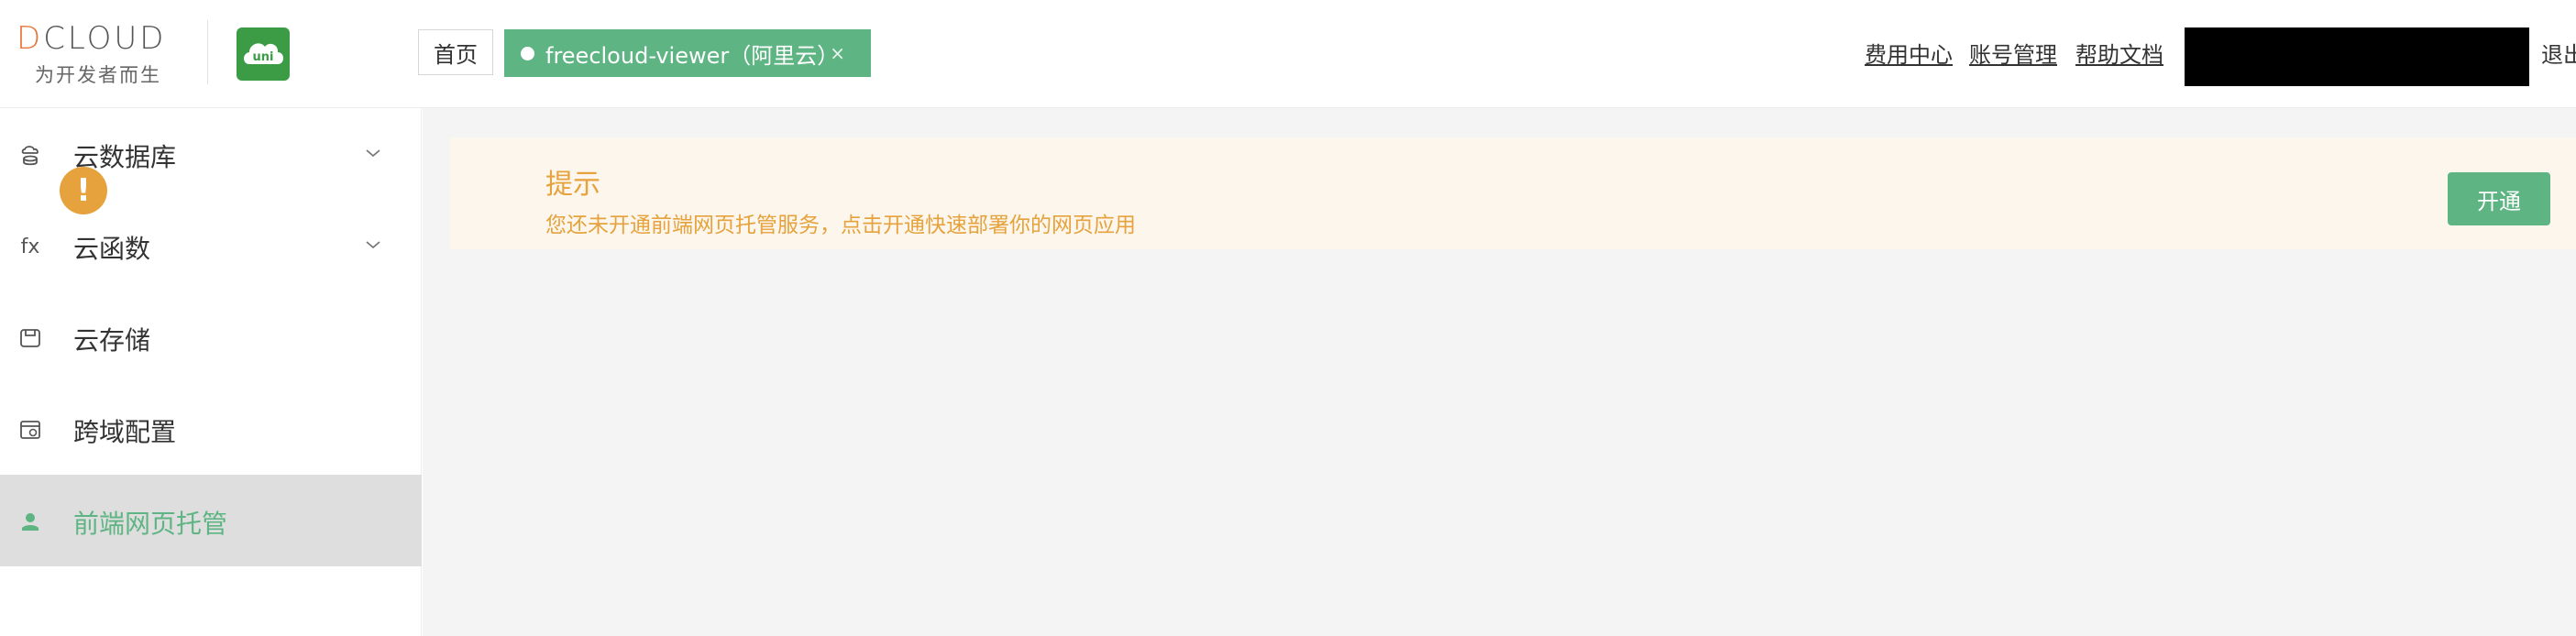 This screenshot has height=636, width=2576. Describe the element at coordinates (211, 337) in the screenshot. I see `sidebar-item-cloud-storage: 云存储` at that location.